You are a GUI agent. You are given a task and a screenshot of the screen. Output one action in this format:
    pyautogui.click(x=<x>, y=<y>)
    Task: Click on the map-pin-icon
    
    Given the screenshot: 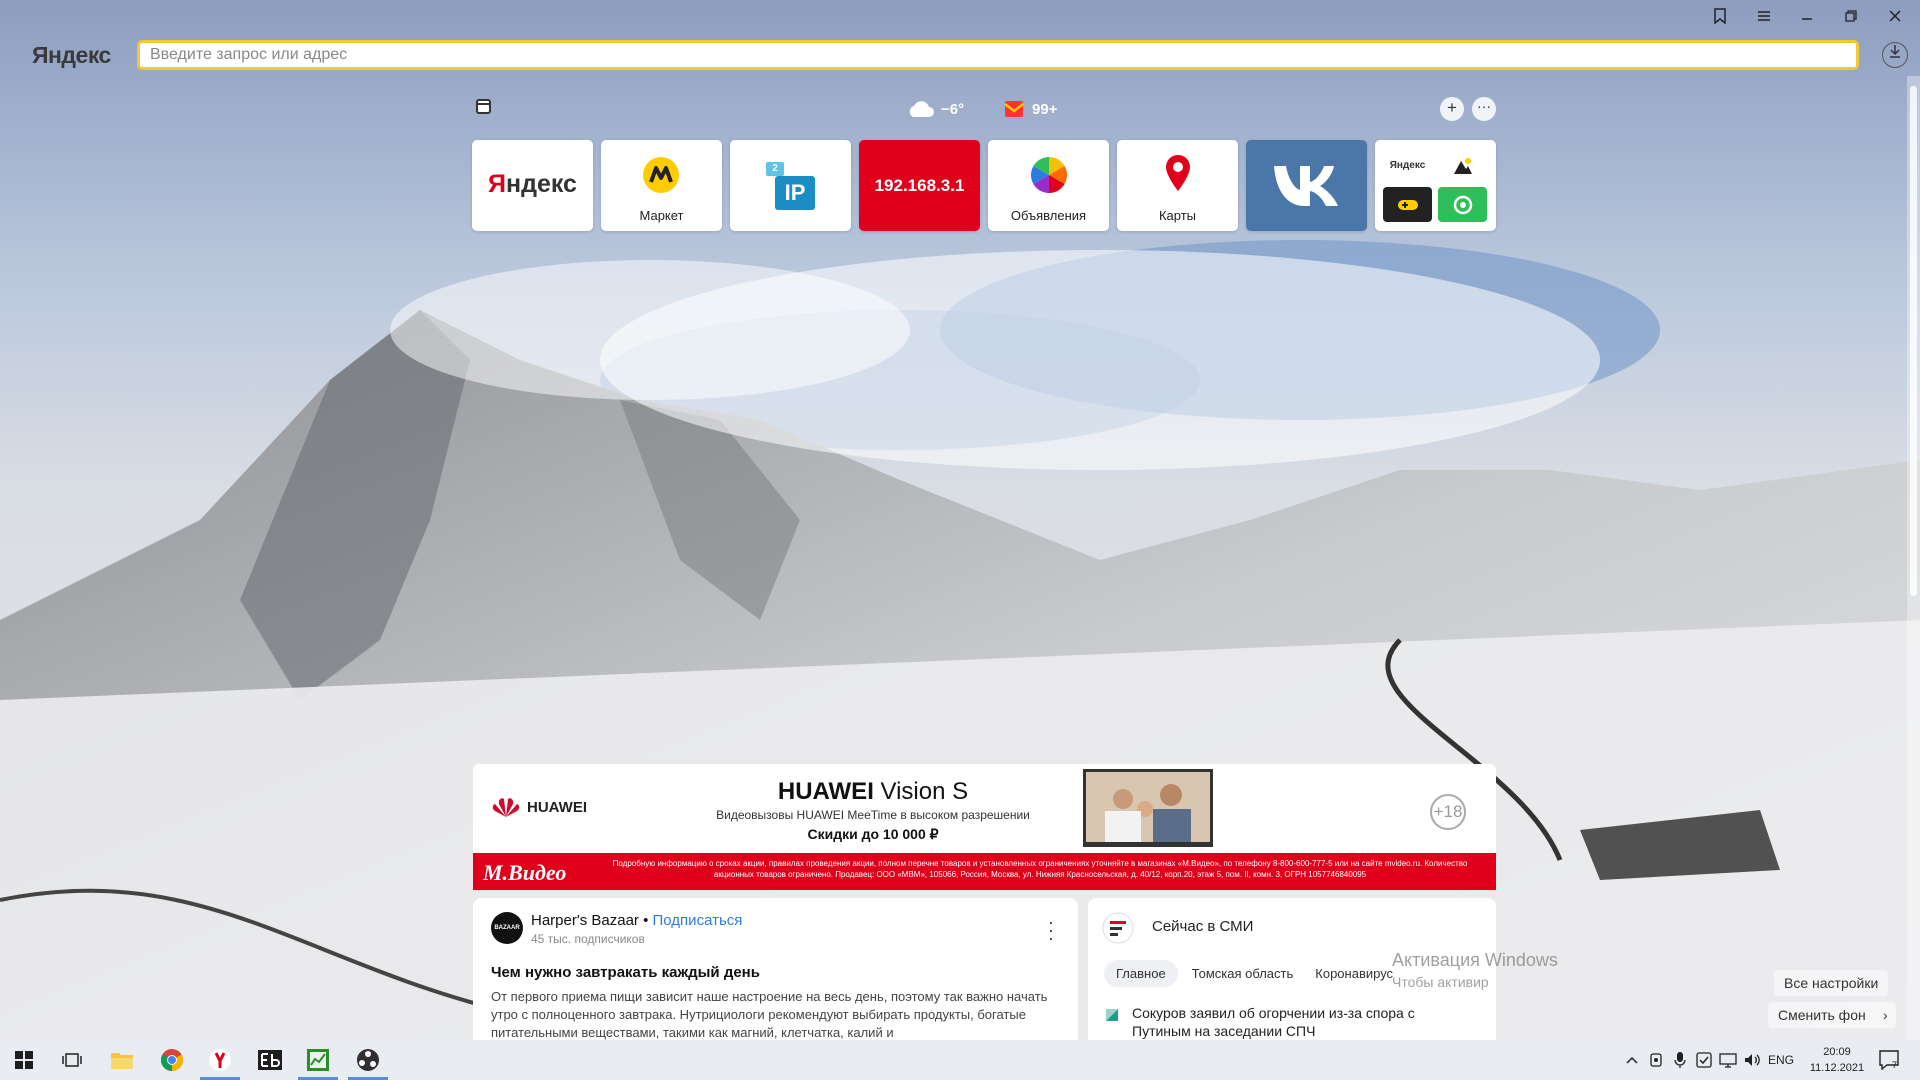 What is the action you would take?
    pyautogui.click(x=1178, y=173)
    